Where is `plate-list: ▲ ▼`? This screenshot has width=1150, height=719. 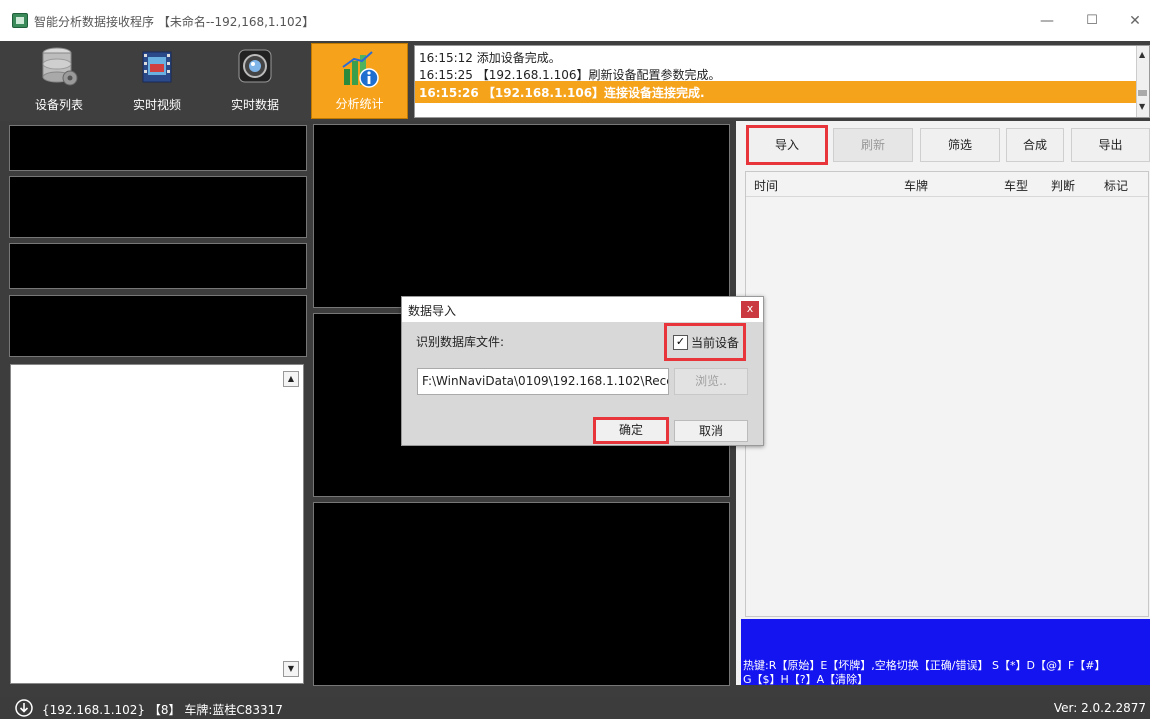 plate-list: ▲ ▼ is located at coordinates (157, 524).